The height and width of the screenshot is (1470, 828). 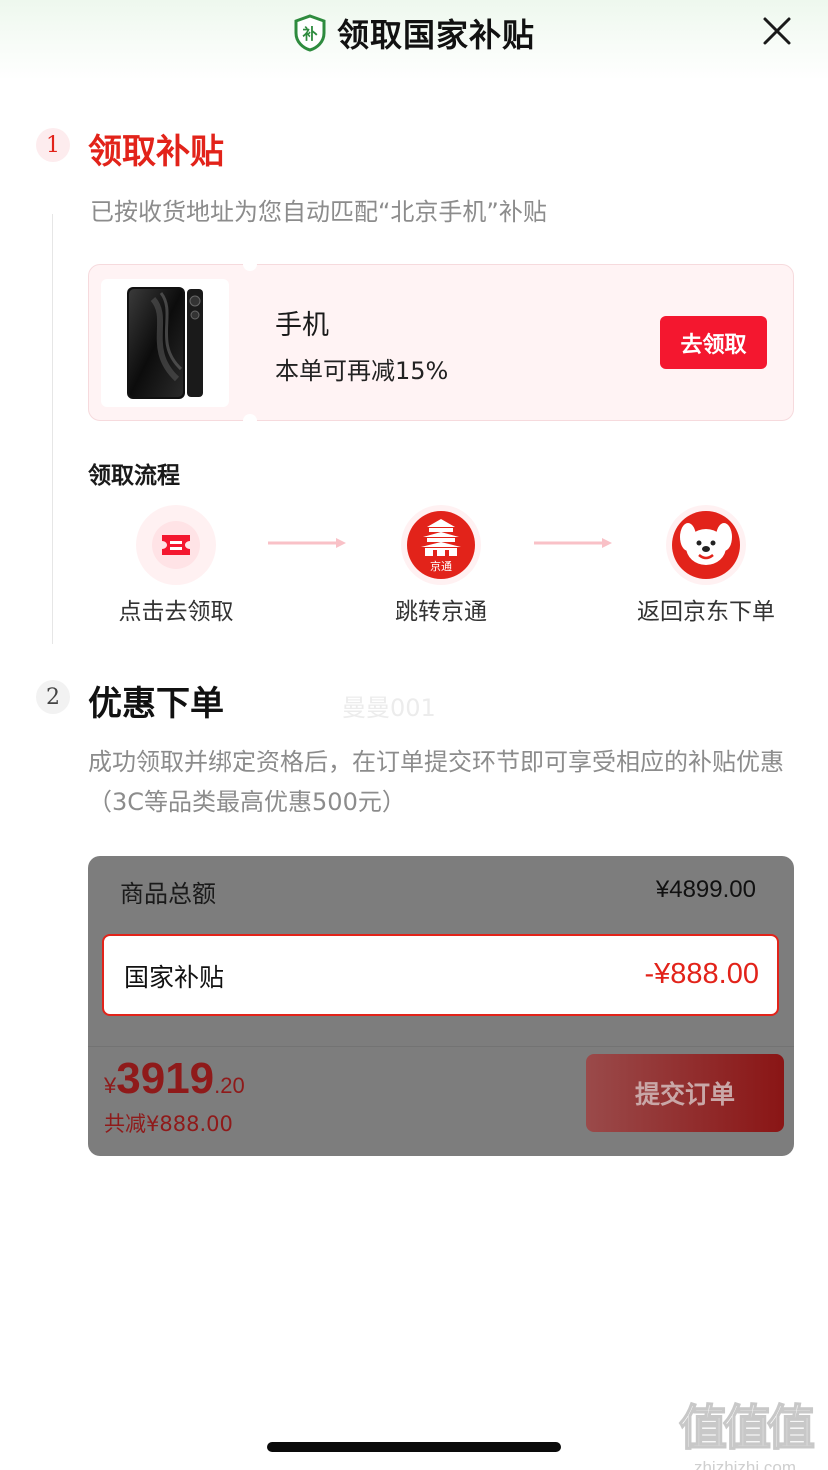 I want to click on total-amount-value: ¥4899.00, so click(x=705, y=889).